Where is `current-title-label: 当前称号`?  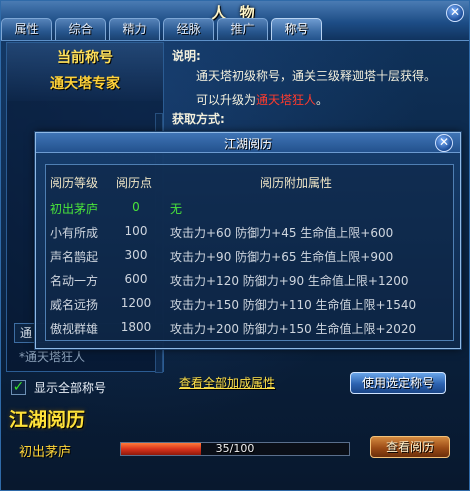 current-title-label: 当前称号 is located at coordinates (85, 58).